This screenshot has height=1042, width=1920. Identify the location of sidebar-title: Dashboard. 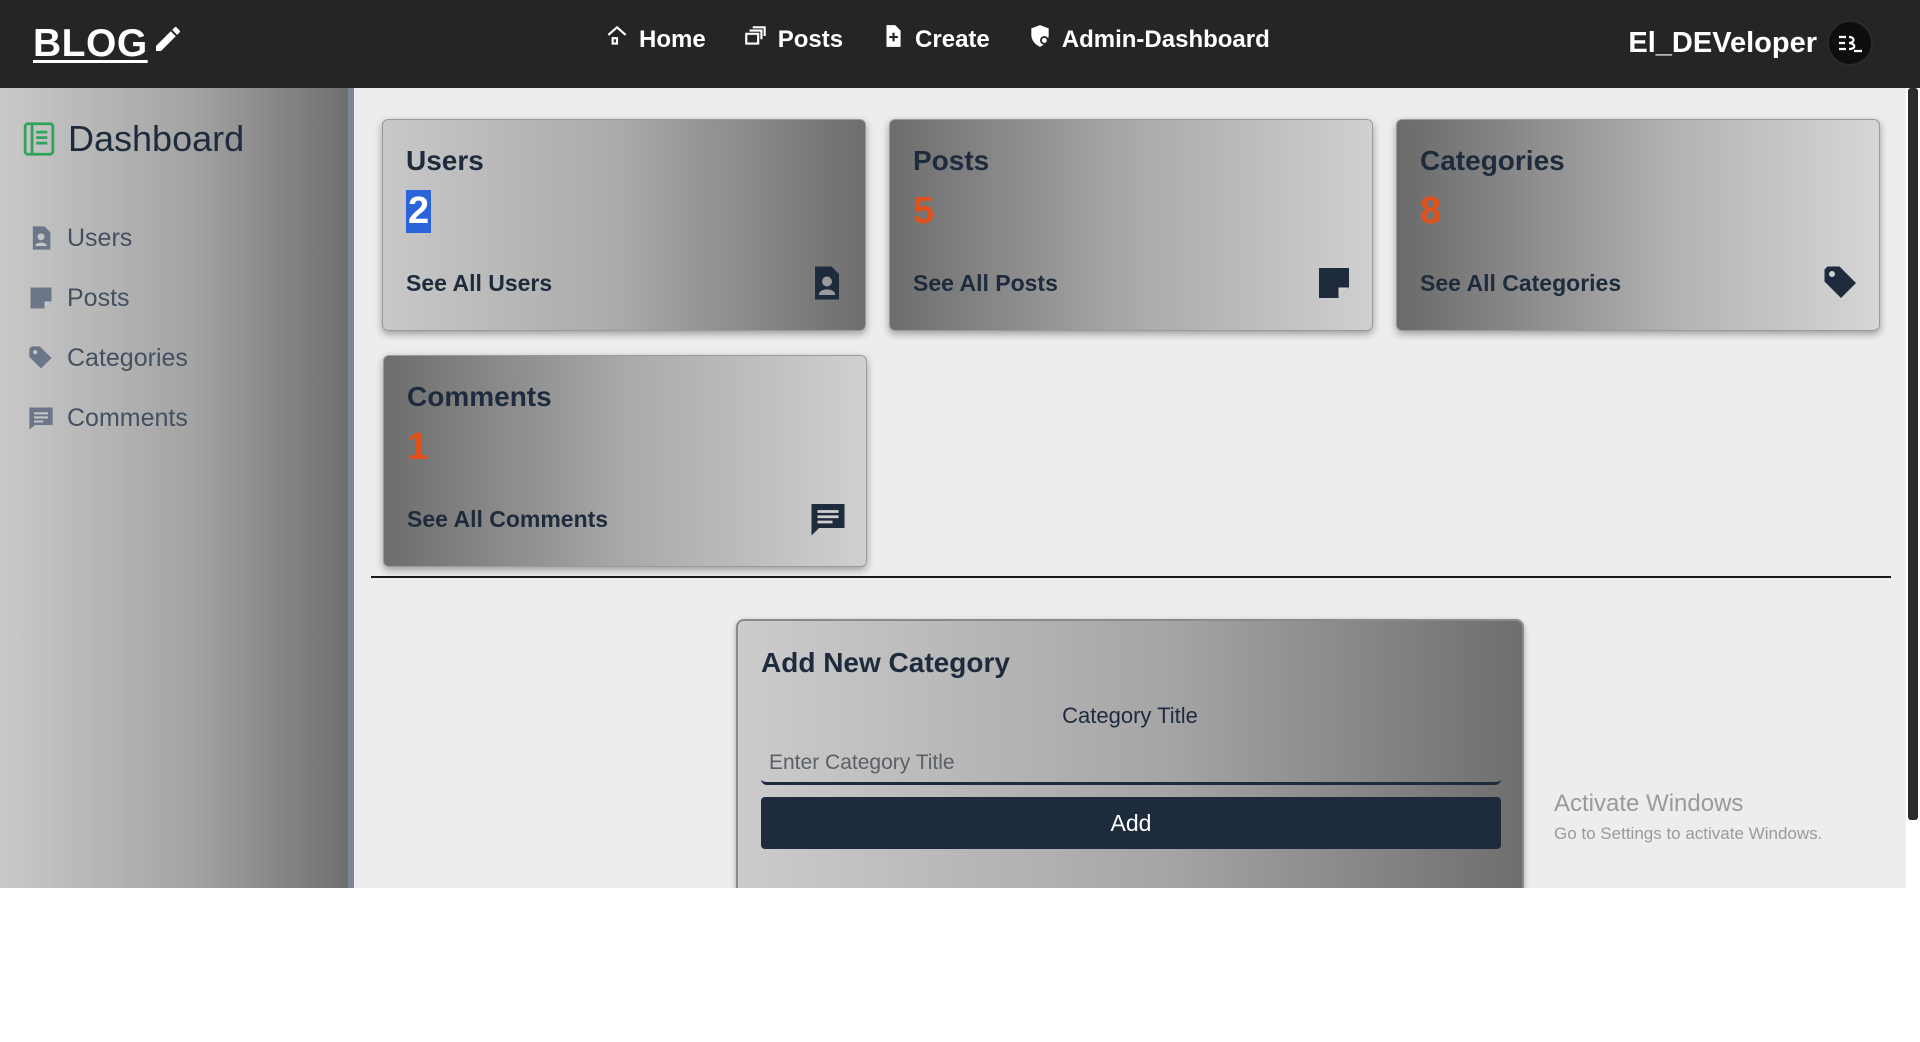
(133, 139).